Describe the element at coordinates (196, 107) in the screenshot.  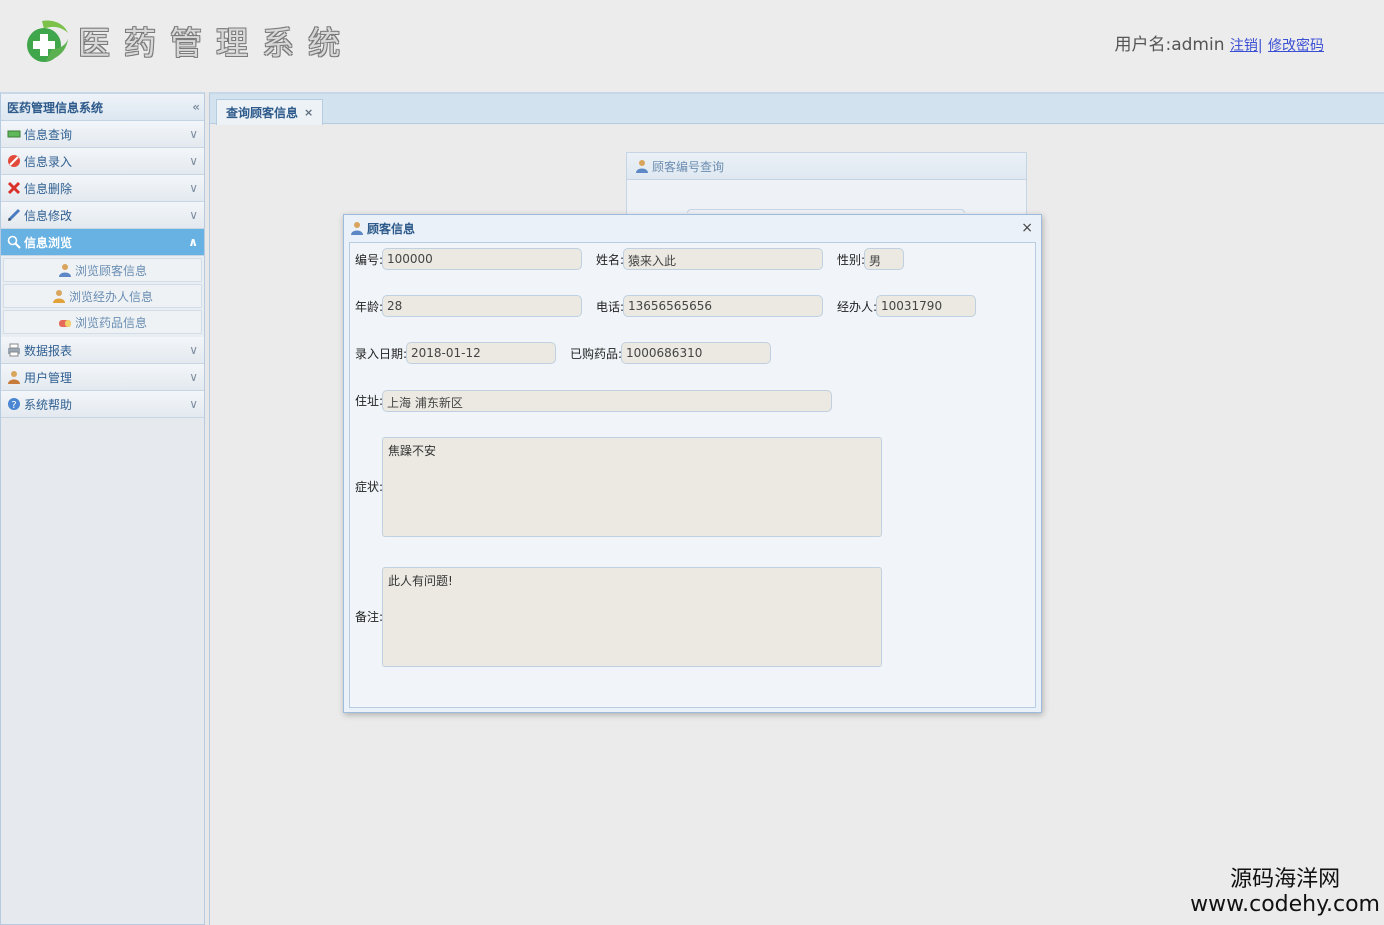
I see `collapse-sidebar-icon: «` at that location.